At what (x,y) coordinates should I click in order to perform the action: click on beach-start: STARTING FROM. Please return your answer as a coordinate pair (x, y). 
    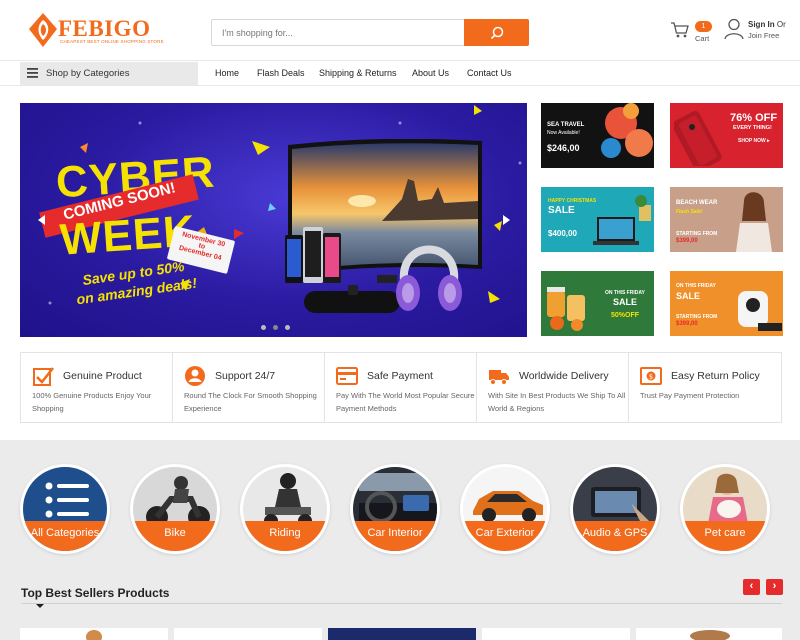
    Looking at the image, I should click on (697, 234).